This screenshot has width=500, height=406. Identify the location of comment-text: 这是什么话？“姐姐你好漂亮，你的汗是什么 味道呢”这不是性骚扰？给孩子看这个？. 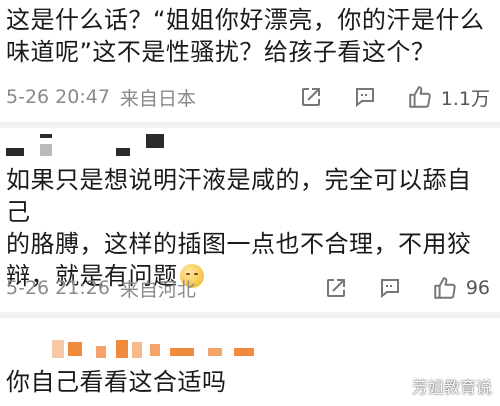
(245, 36).